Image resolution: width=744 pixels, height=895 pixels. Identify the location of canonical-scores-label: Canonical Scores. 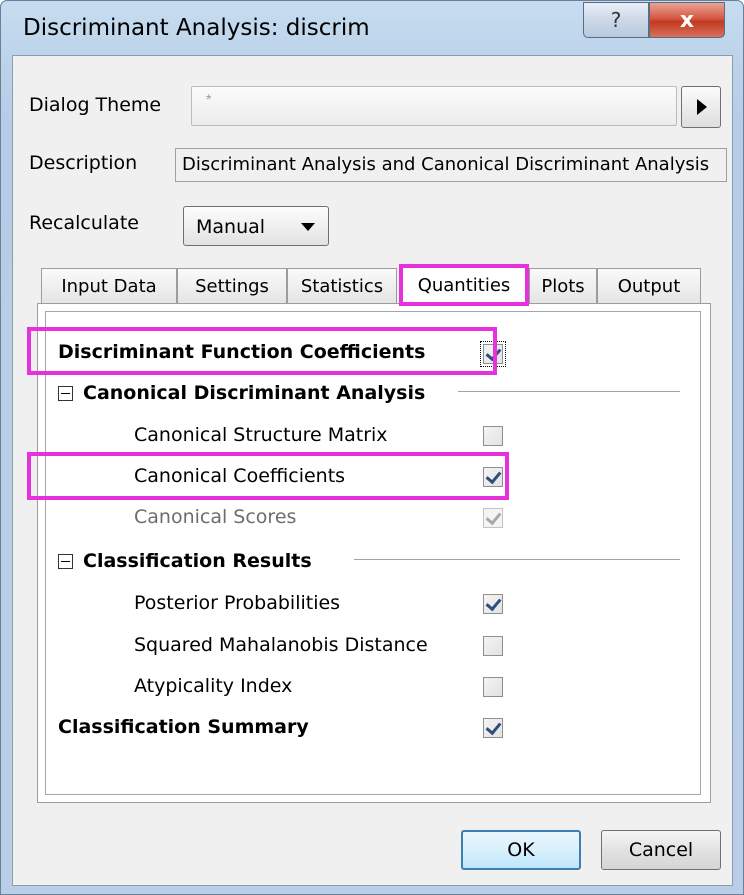
(215, 517).